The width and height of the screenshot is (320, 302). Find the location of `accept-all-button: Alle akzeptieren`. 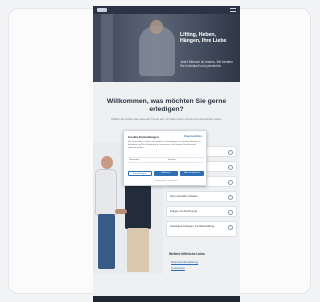

accept-all-button: Alle akzeptieren is located at coordinates (192, 173).